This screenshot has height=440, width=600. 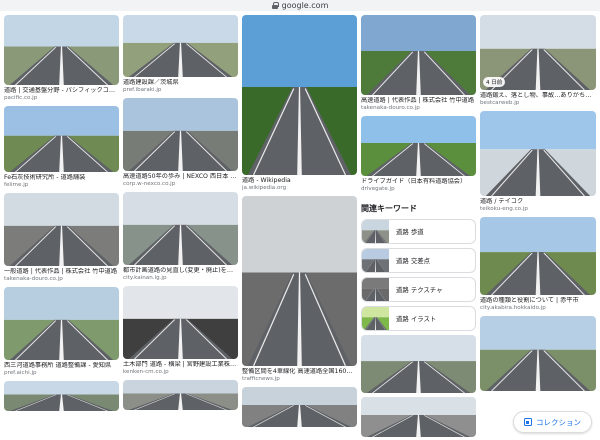 What do you see at coordinates (389, 208) in the screenshot?
I see `related-keywords-heading: 関連キーワード` at bounding box center [389, 208].